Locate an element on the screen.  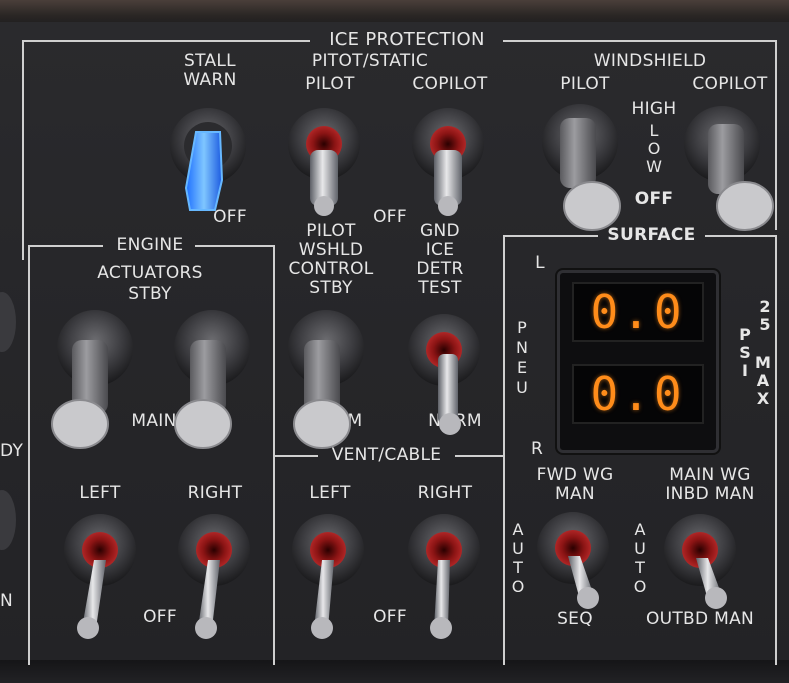
windshield-copilot-switch is located at coordinates (729, 168).